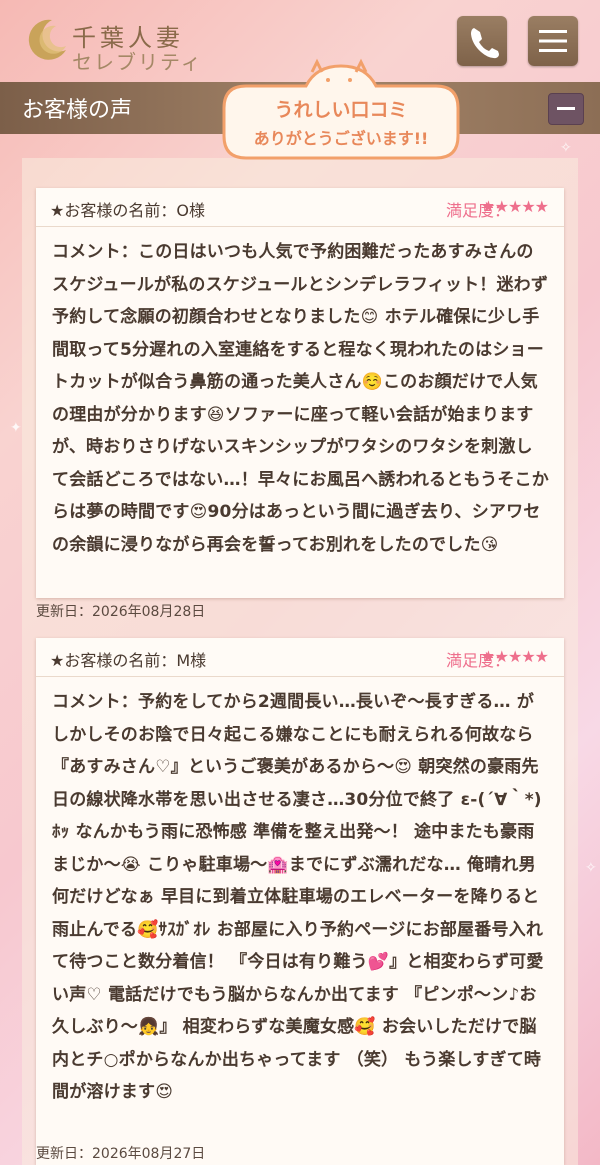 The width and height of the screenshot is (600, 1165). I want to click on minus-icon, so click(566, 108).